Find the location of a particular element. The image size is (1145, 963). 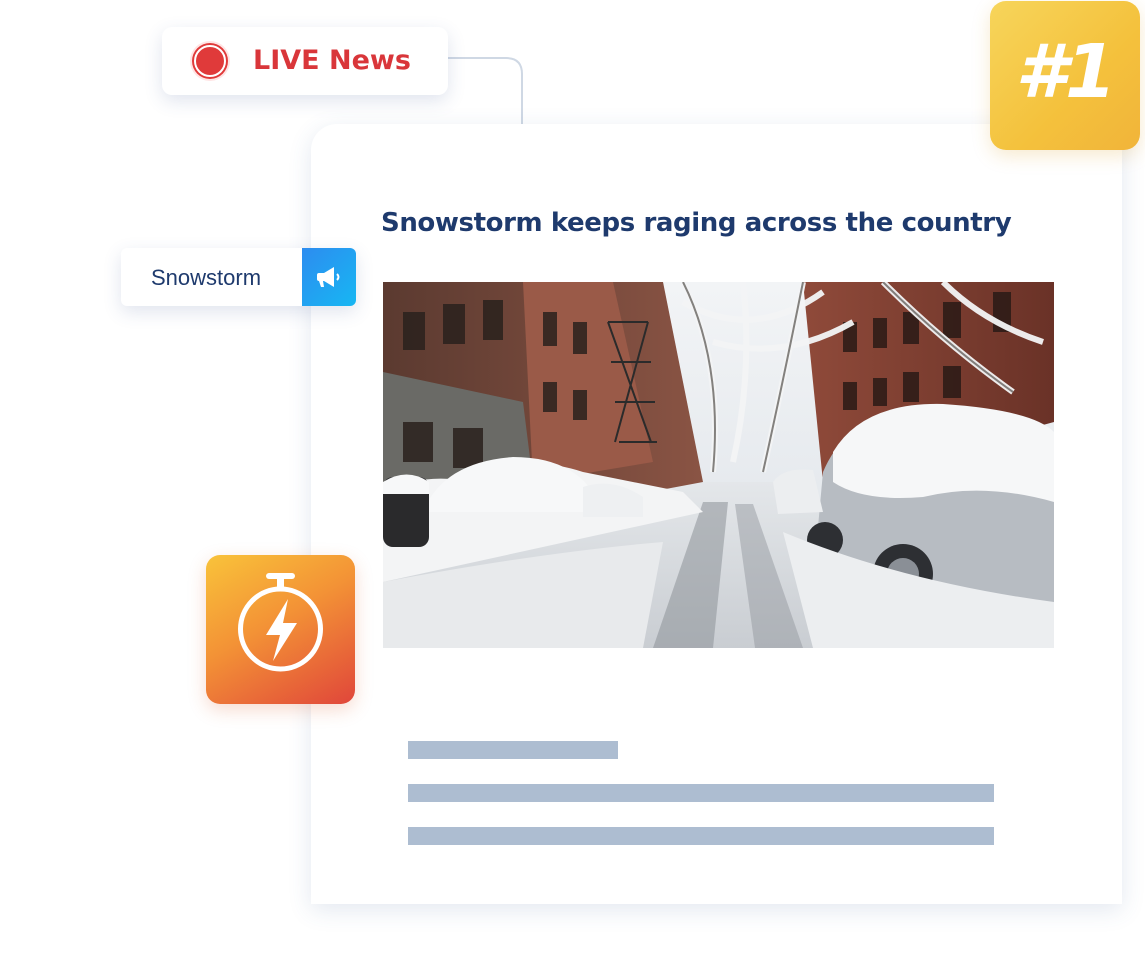

topic-tag: Snowstorm is located at coordinates (238, 277).